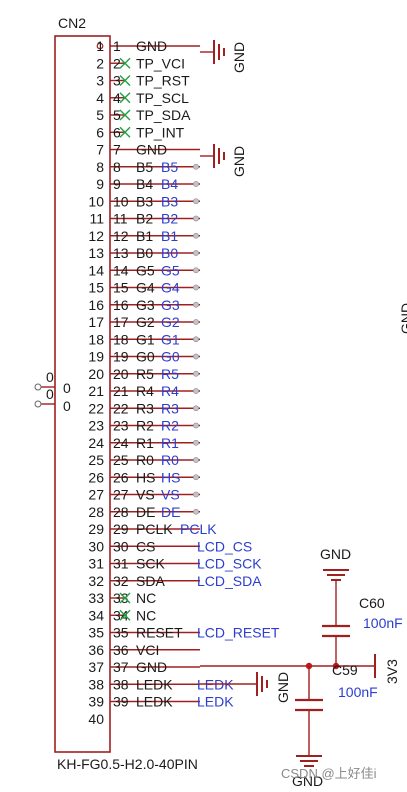 The image size is (407, 792). I want to click on net-label: DE, so click(170, 512).